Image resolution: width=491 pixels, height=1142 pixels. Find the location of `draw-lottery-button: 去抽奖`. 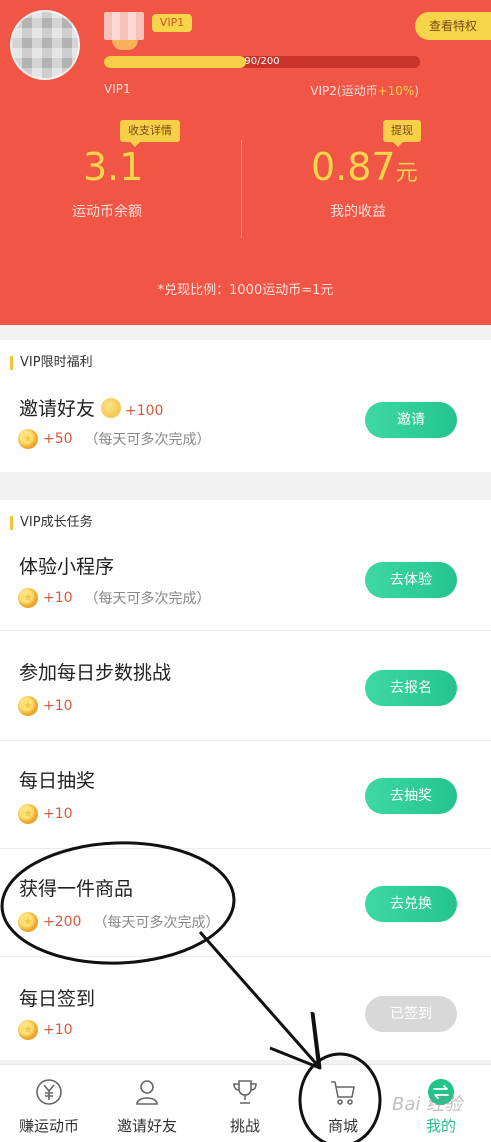

draw-lottery-button: 去抽奖 is located at coordinates (411, 796).